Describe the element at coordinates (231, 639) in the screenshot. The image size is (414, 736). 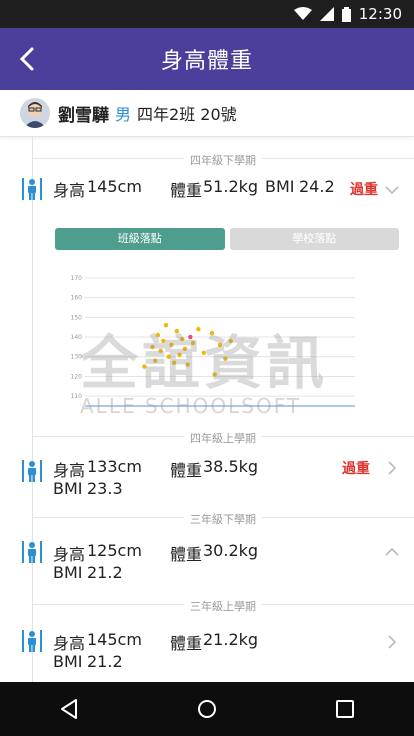
I see `weight-value: 21.2kg` at that location.